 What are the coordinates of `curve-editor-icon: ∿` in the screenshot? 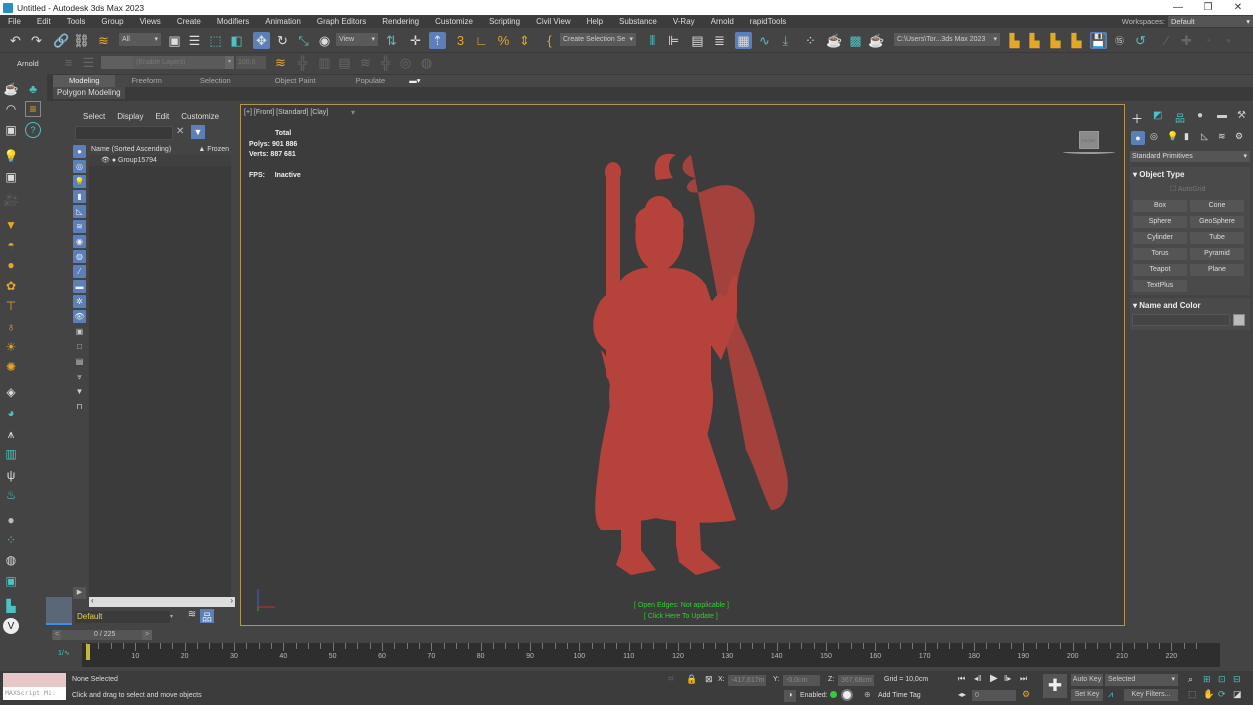 It's located at (764, 40).